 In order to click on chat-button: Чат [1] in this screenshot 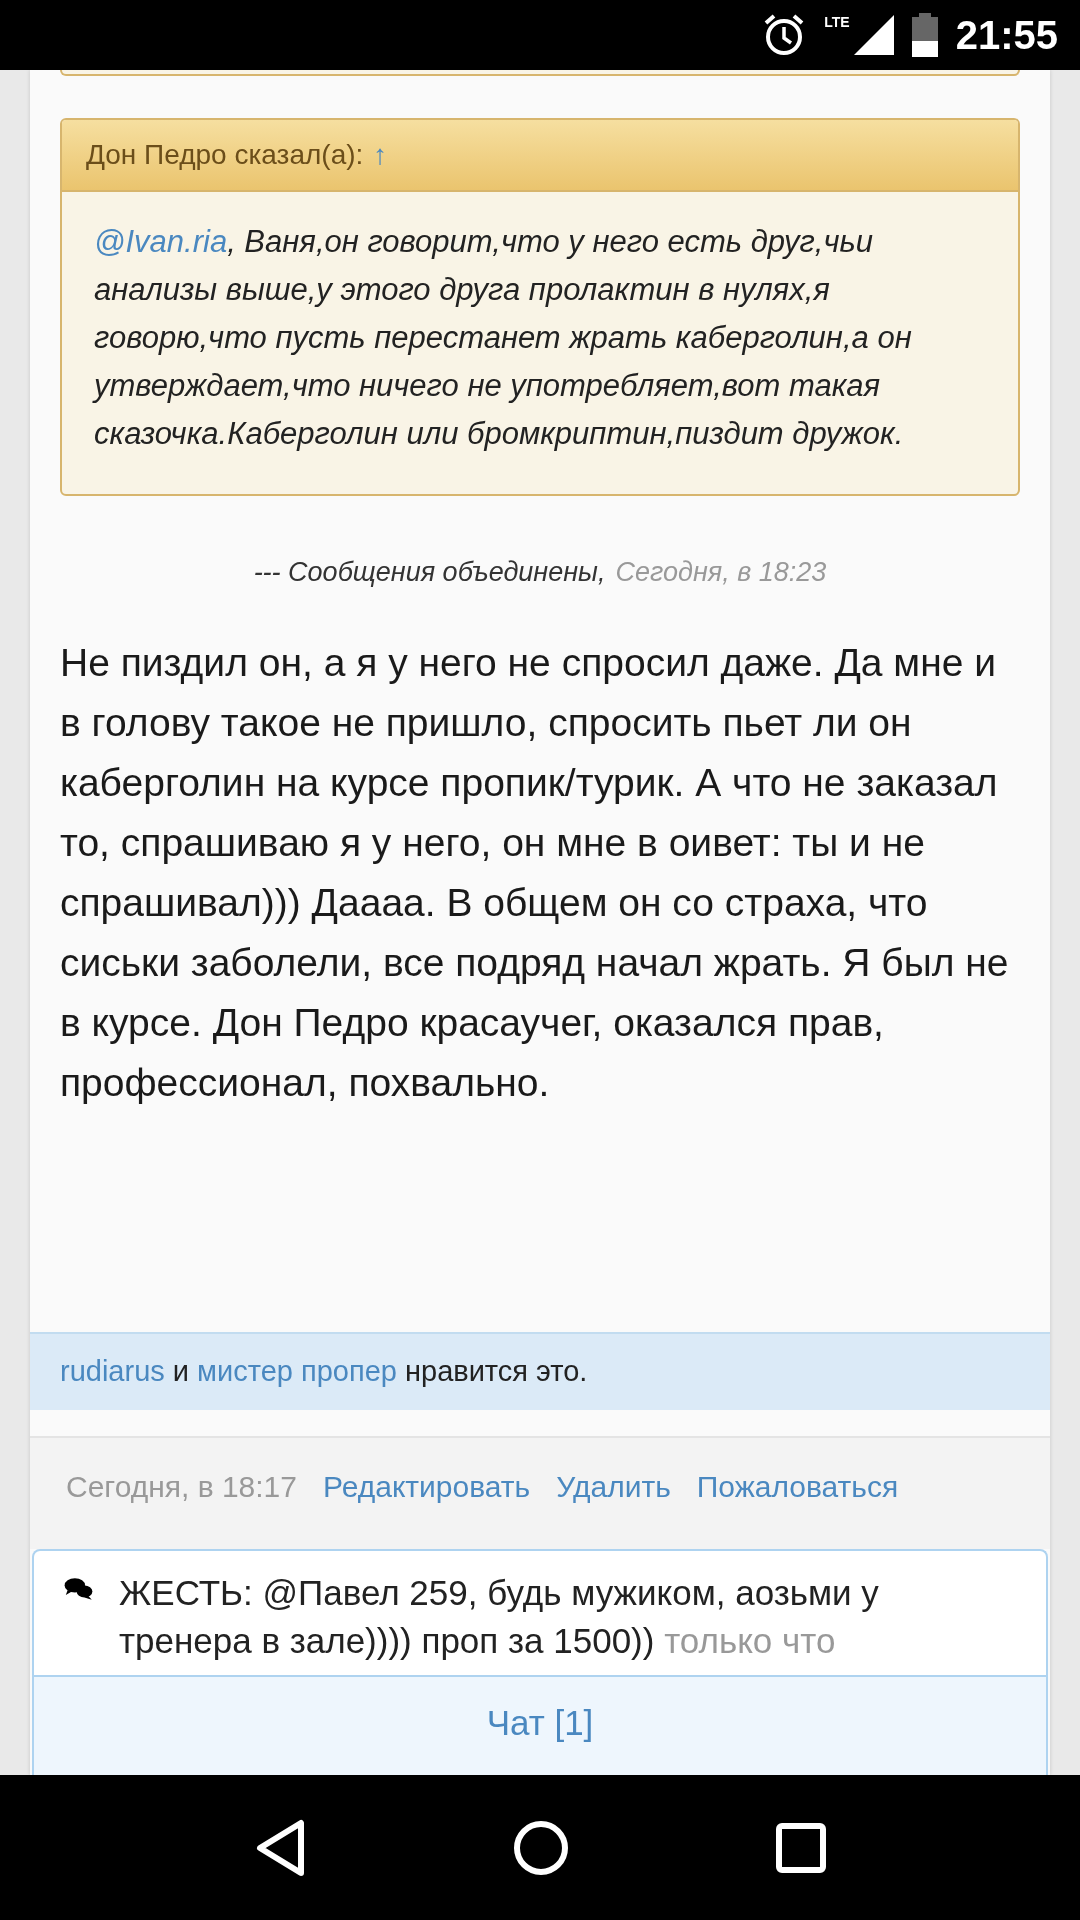, I will do `click(540, 1724)`.